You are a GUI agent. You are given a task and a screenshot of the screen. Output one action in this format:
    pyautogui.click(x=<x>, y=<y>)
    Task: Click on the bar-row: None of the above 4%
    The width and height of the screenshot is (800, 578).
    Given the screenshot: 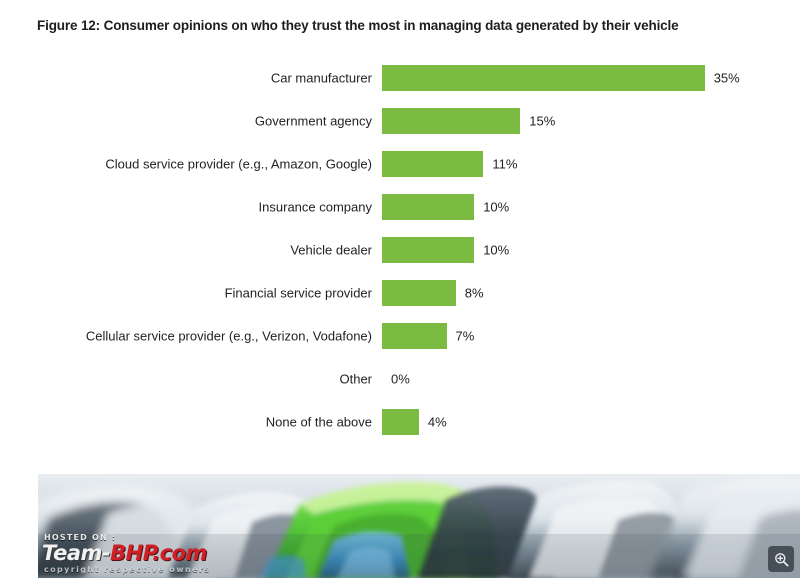 What is the action you would take?
    pyautogui.click(x=400, y=422)
    